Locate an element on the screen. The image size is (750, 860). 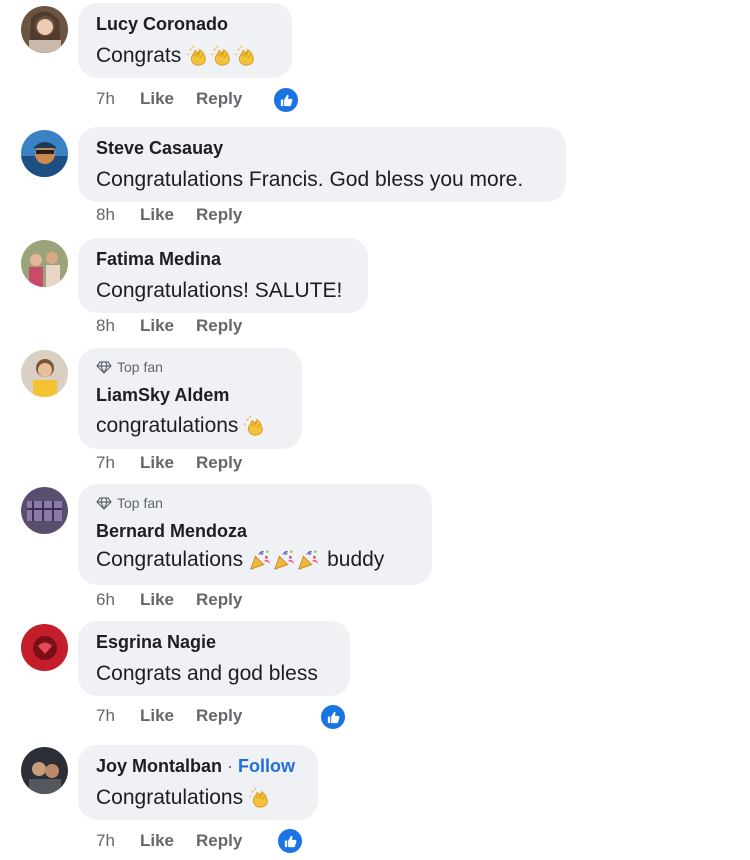
comment-text-row: Congratulations buddy is located at coordinates (240, 560).